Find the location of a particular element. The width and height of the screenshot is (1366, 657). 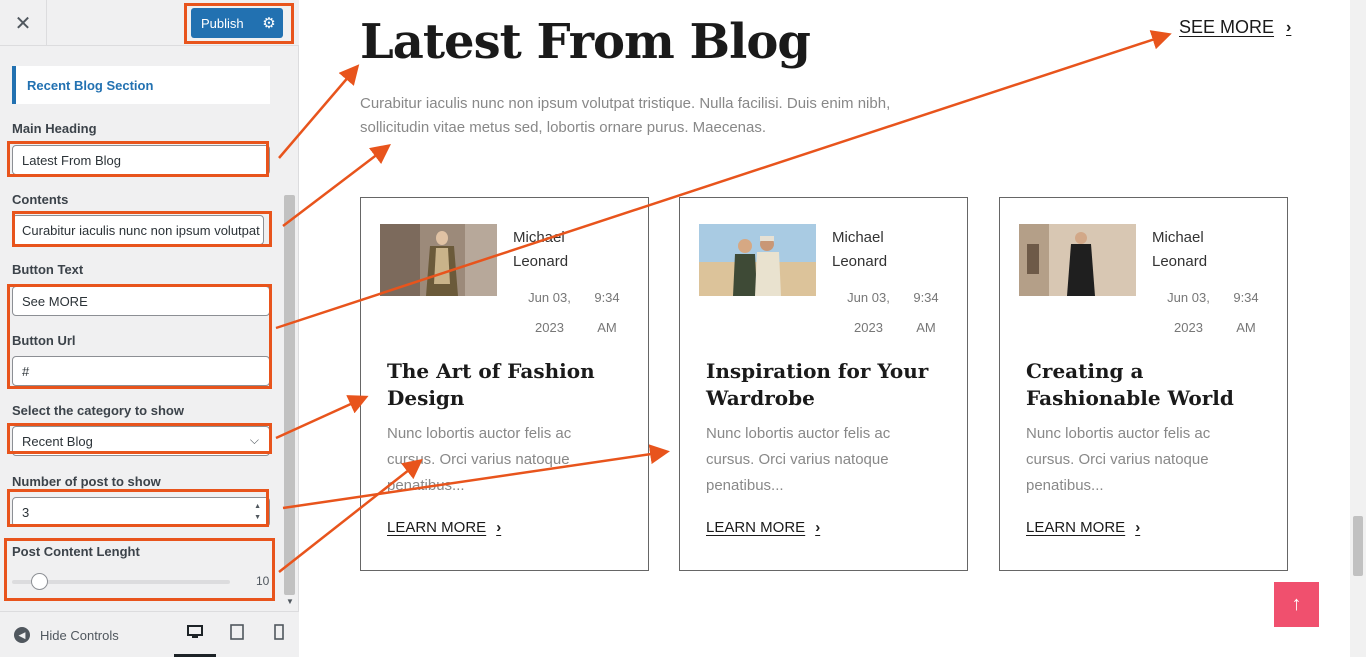

button-url-label: Button Url is located at coordinates (44, 340).